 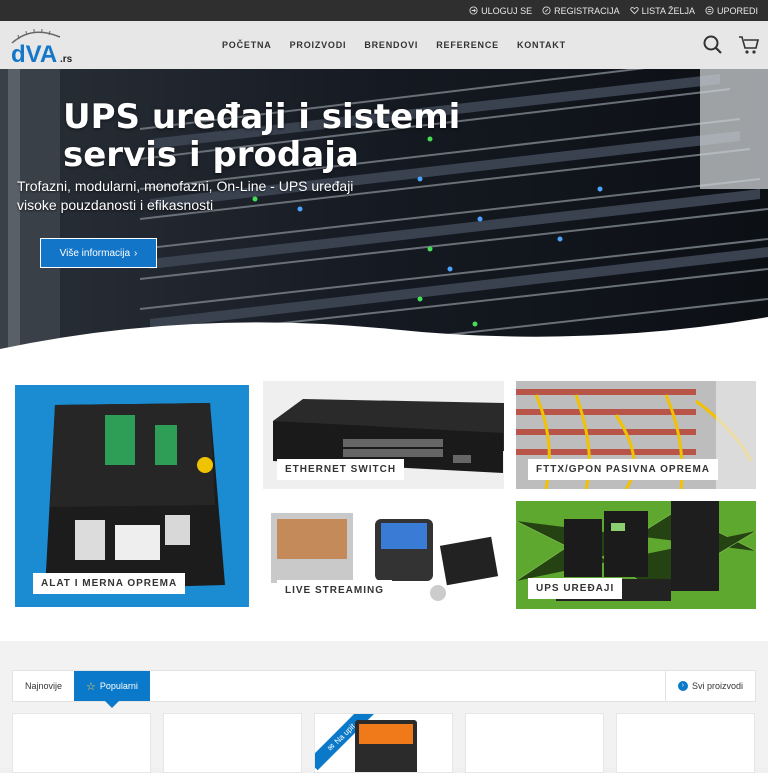 What do you see at coordinates (66, 59) in the screenshot?
I see `svg-text: .rs` at bounding box center [66, 59].